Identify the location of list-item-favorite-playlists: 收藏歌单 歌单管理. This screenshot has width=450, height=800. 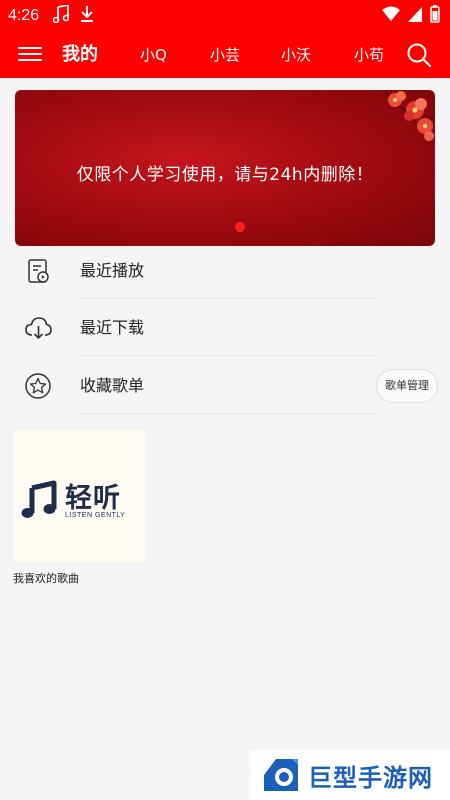
(225, 386).